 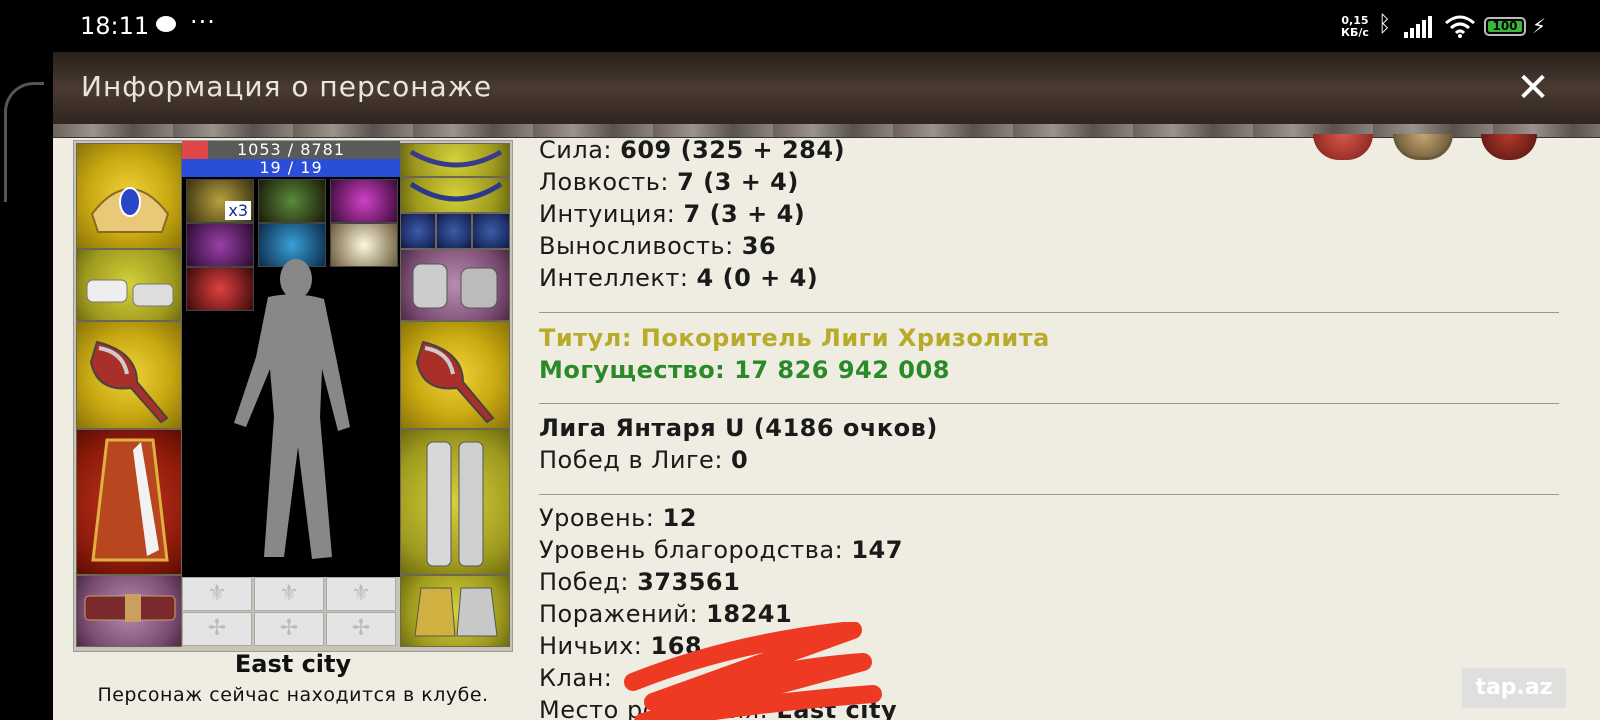 I want to click on league-wins-value: 0, so click(x=740, y=460).